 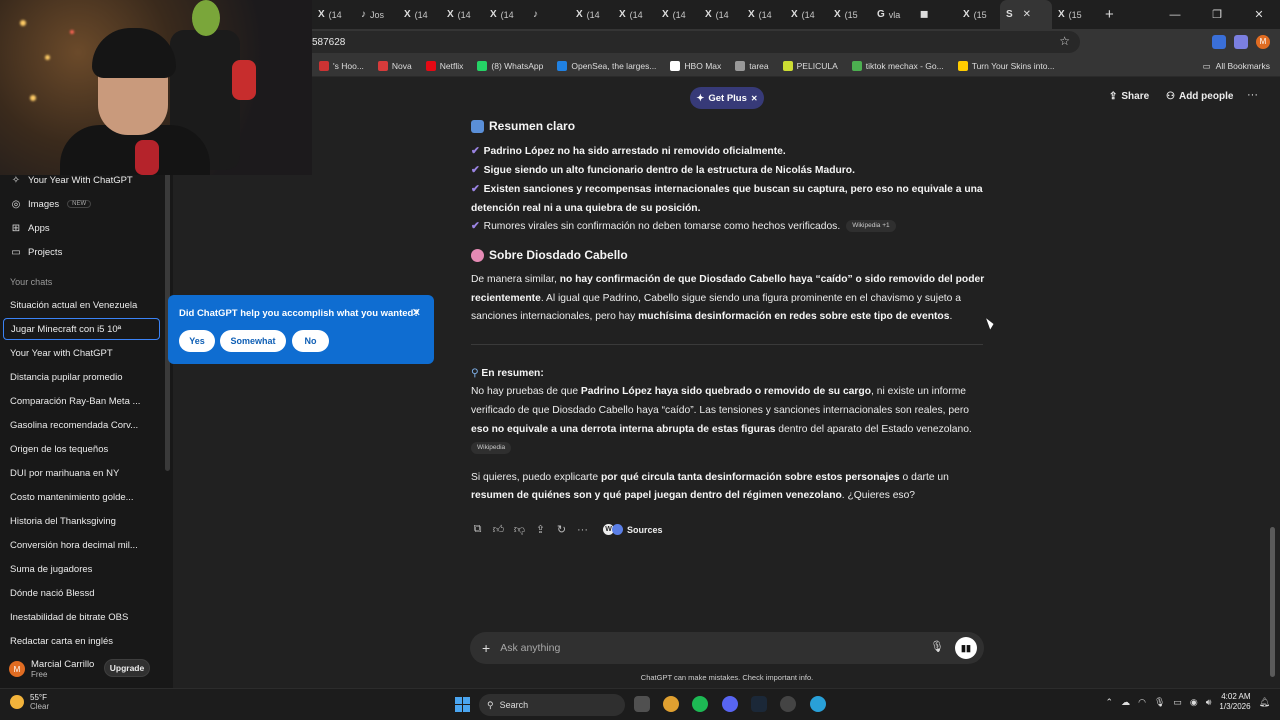 I want to click on feedback-no-button: No, so click(x=310, y=341).